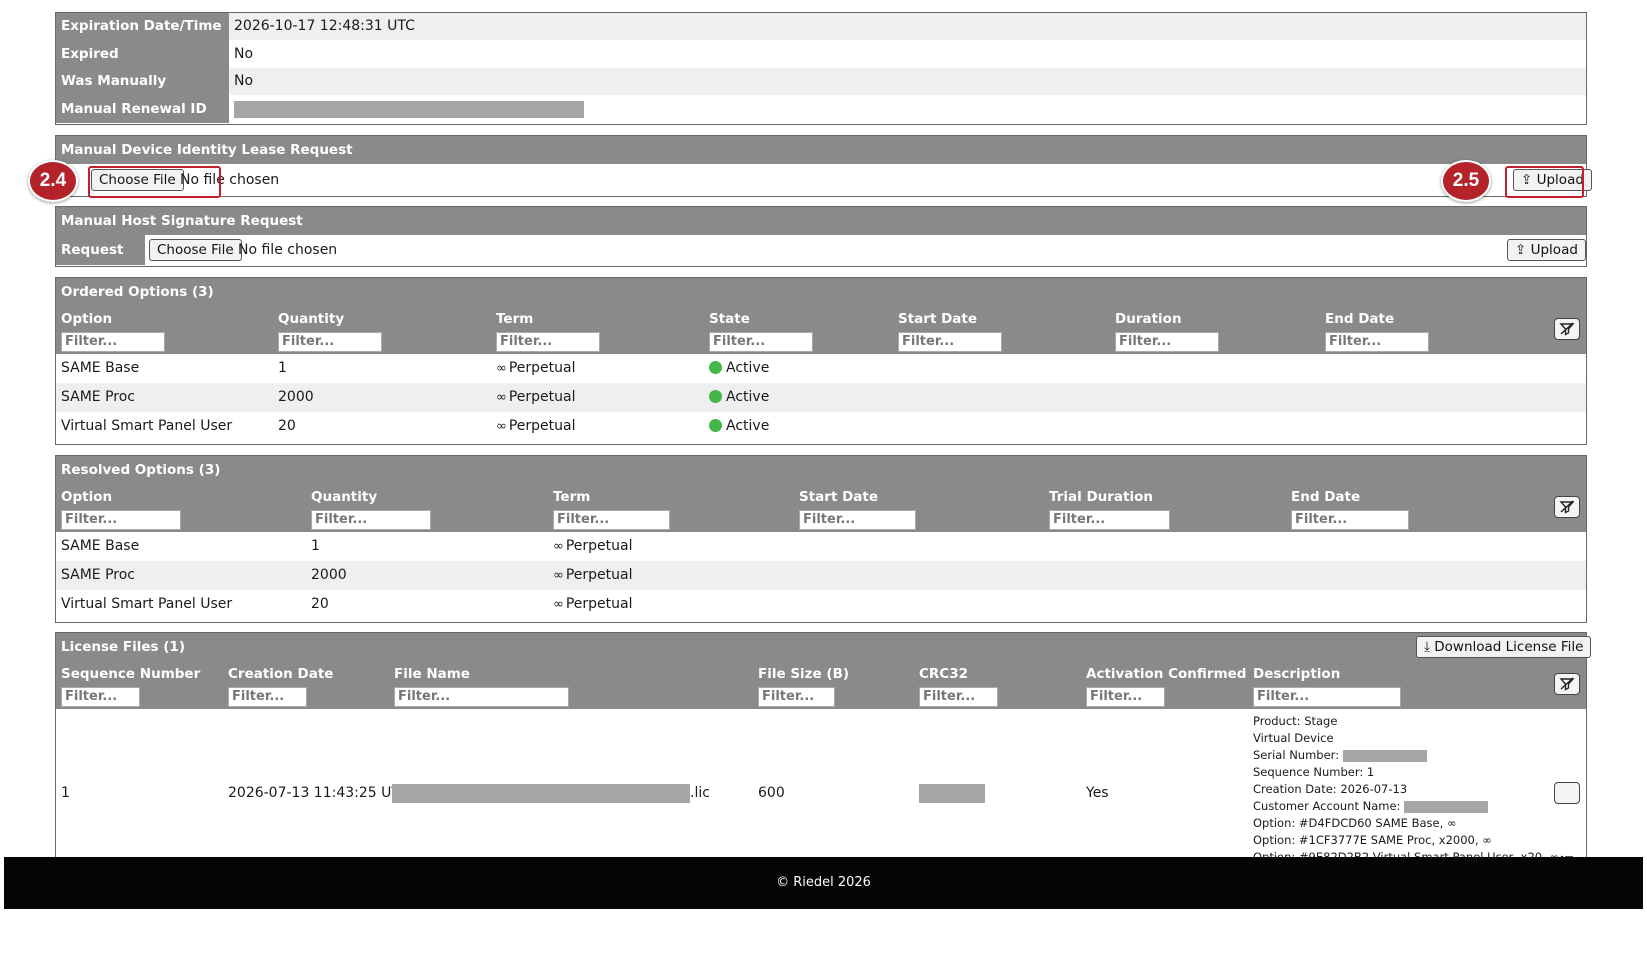  Describe the element at coordinates (320, 604) in the screenshot. I see `cell-quantity: 20` at that location.